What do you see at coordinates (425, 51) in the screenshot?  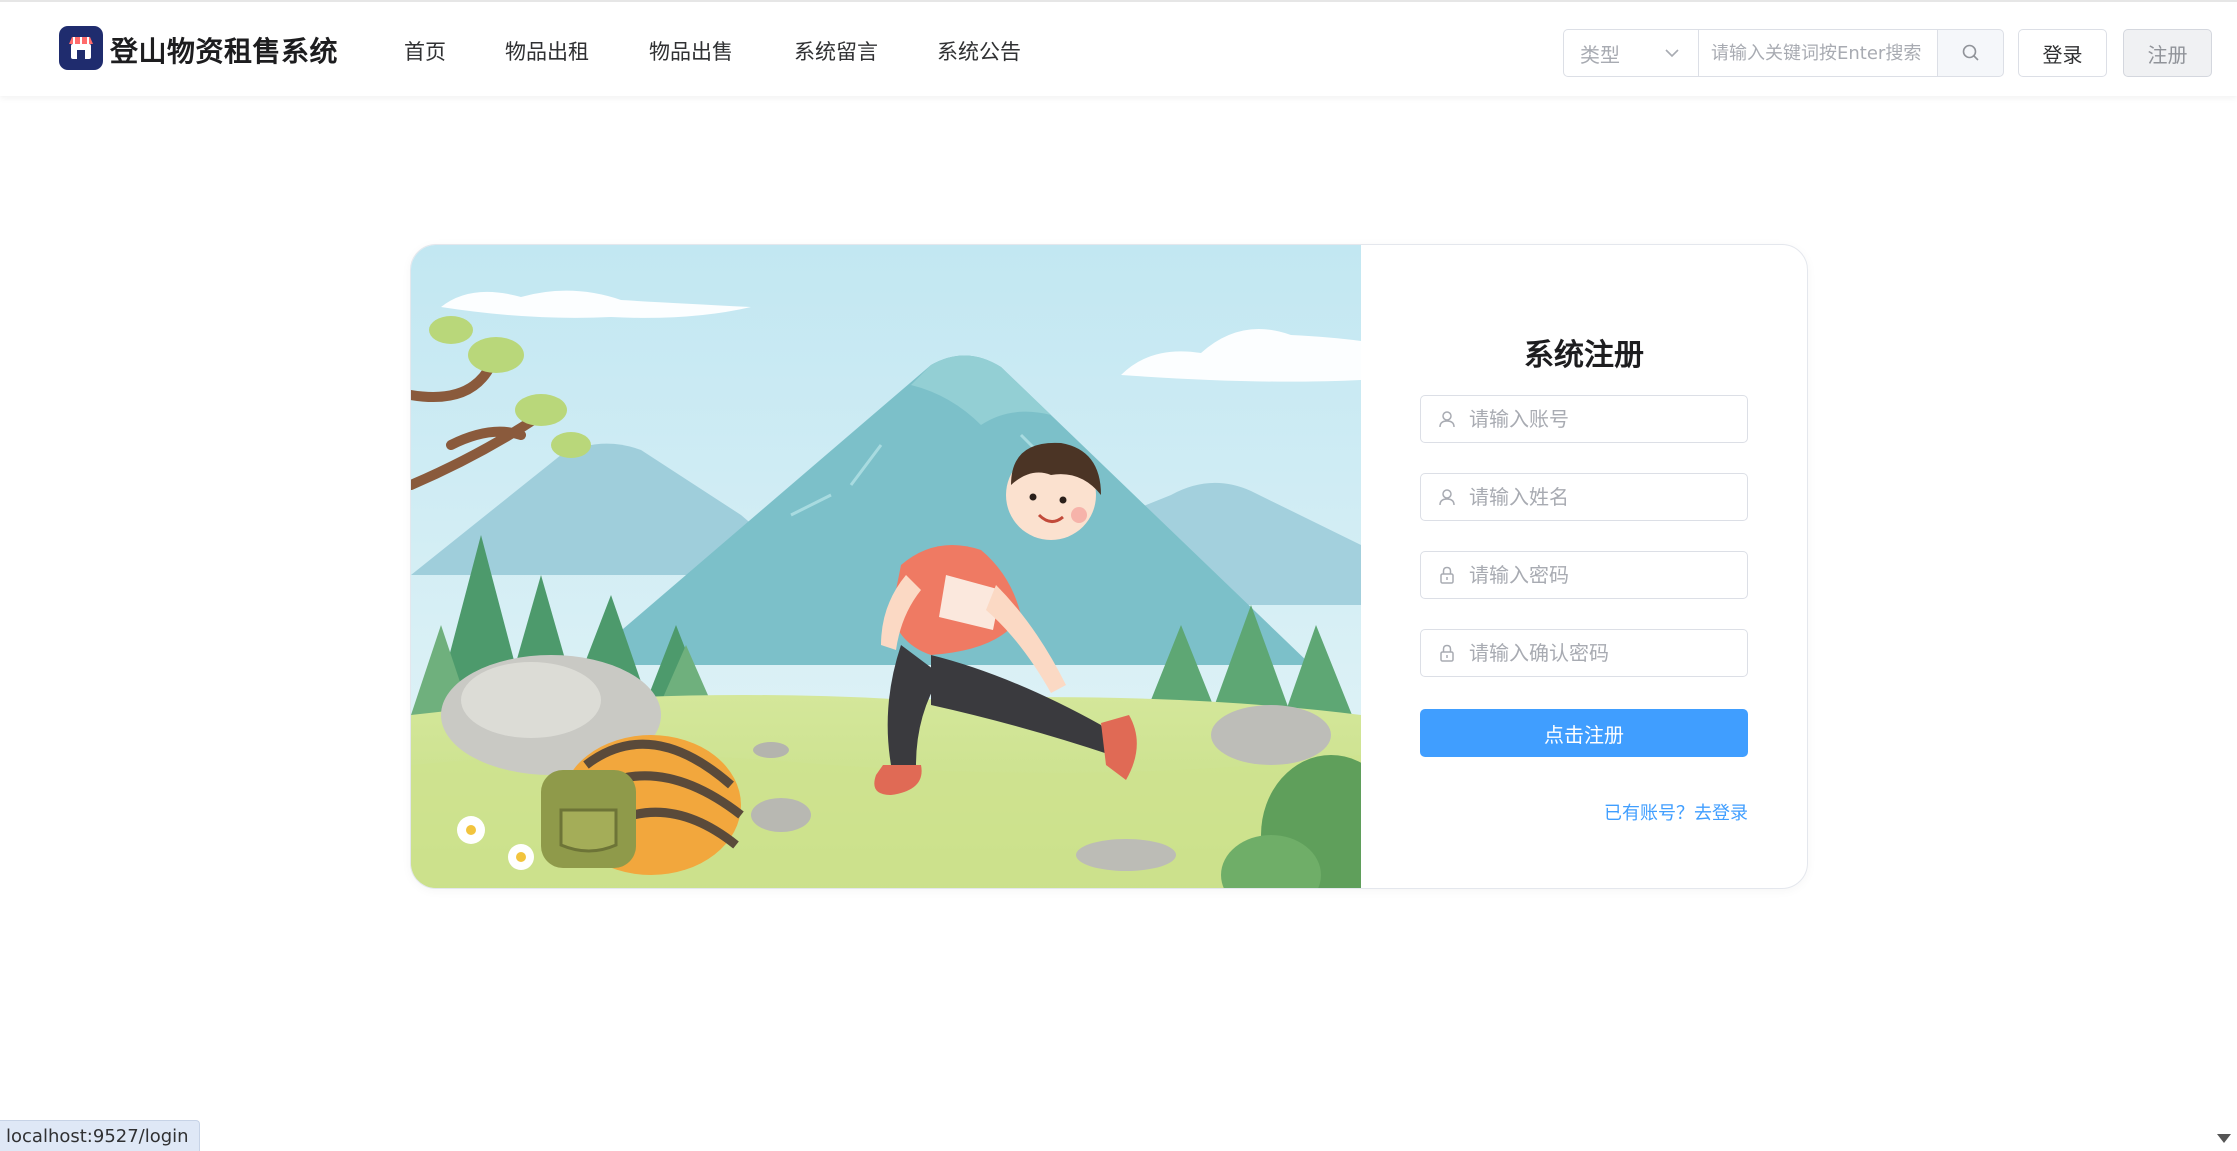 I see `nav-home: 首页` at bounding box center [425, 51].